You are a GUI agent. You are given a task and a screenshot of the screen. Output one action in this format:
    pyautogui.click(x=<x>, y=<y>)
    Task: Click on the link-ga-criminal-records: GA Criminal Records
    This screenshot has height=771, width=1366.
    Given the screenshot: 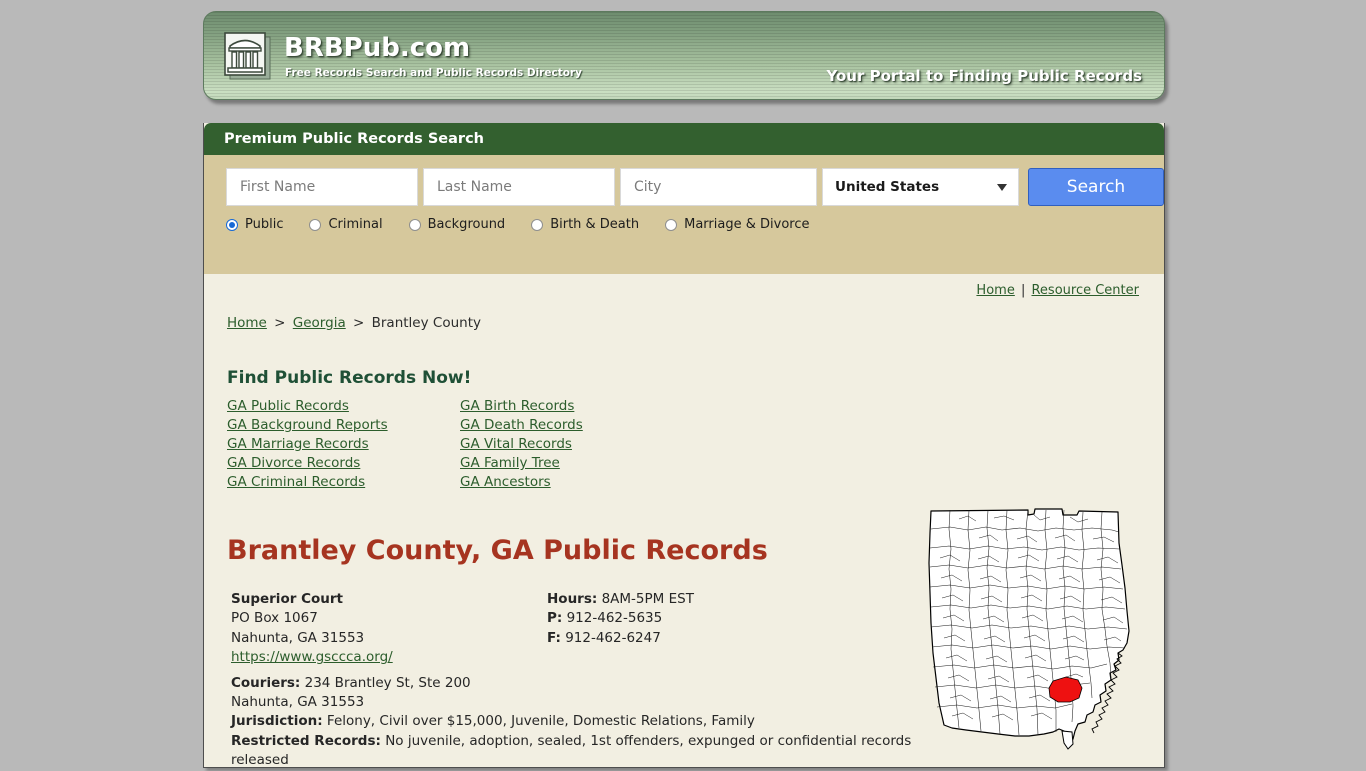 What is the action you would take?
    pyautogui.click(x=343, y=482)
    